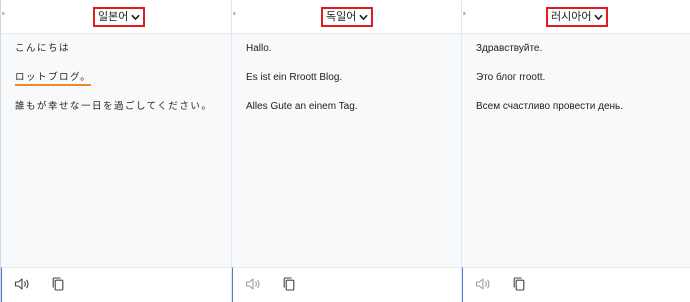  Describe the element at coordinates (511, 77) in the screenshot. I see `text-line: Это блог rroott.` at that location.